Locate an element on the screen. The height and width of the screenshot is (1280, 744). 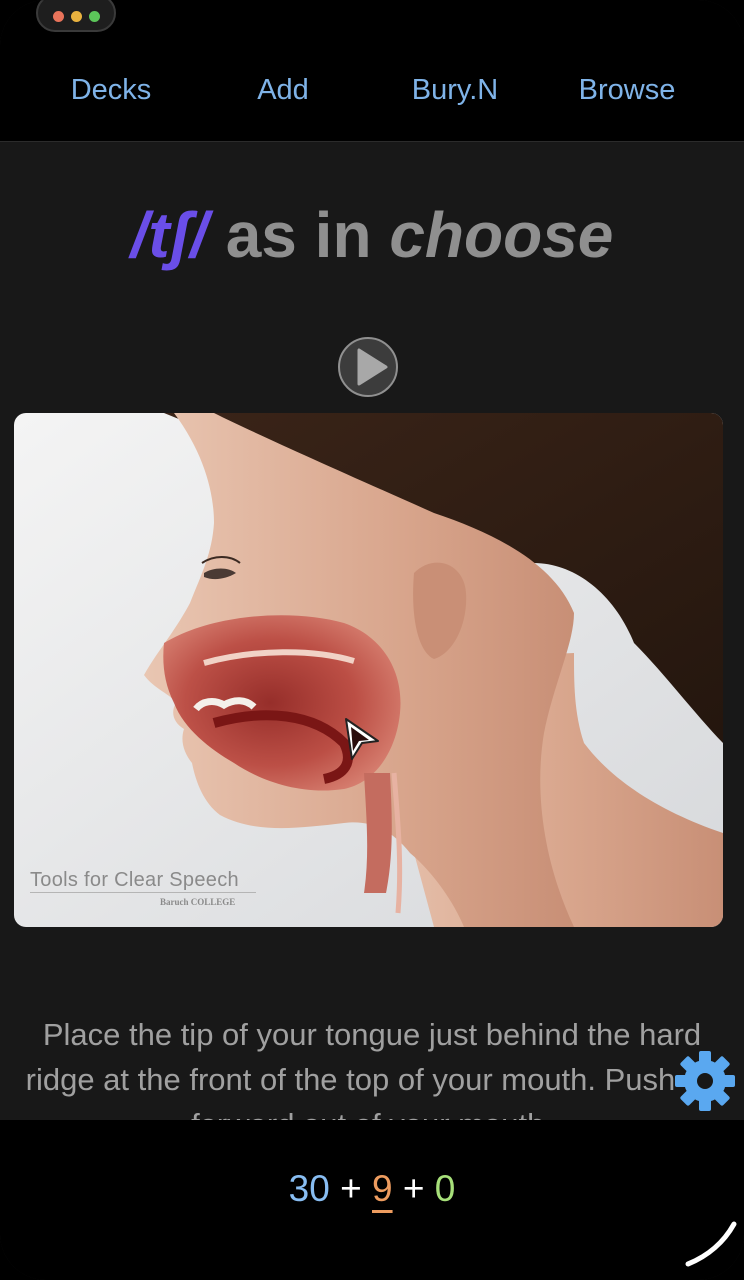
ipa-symbol: /tʃ/ is located at coordinates (169, 235).